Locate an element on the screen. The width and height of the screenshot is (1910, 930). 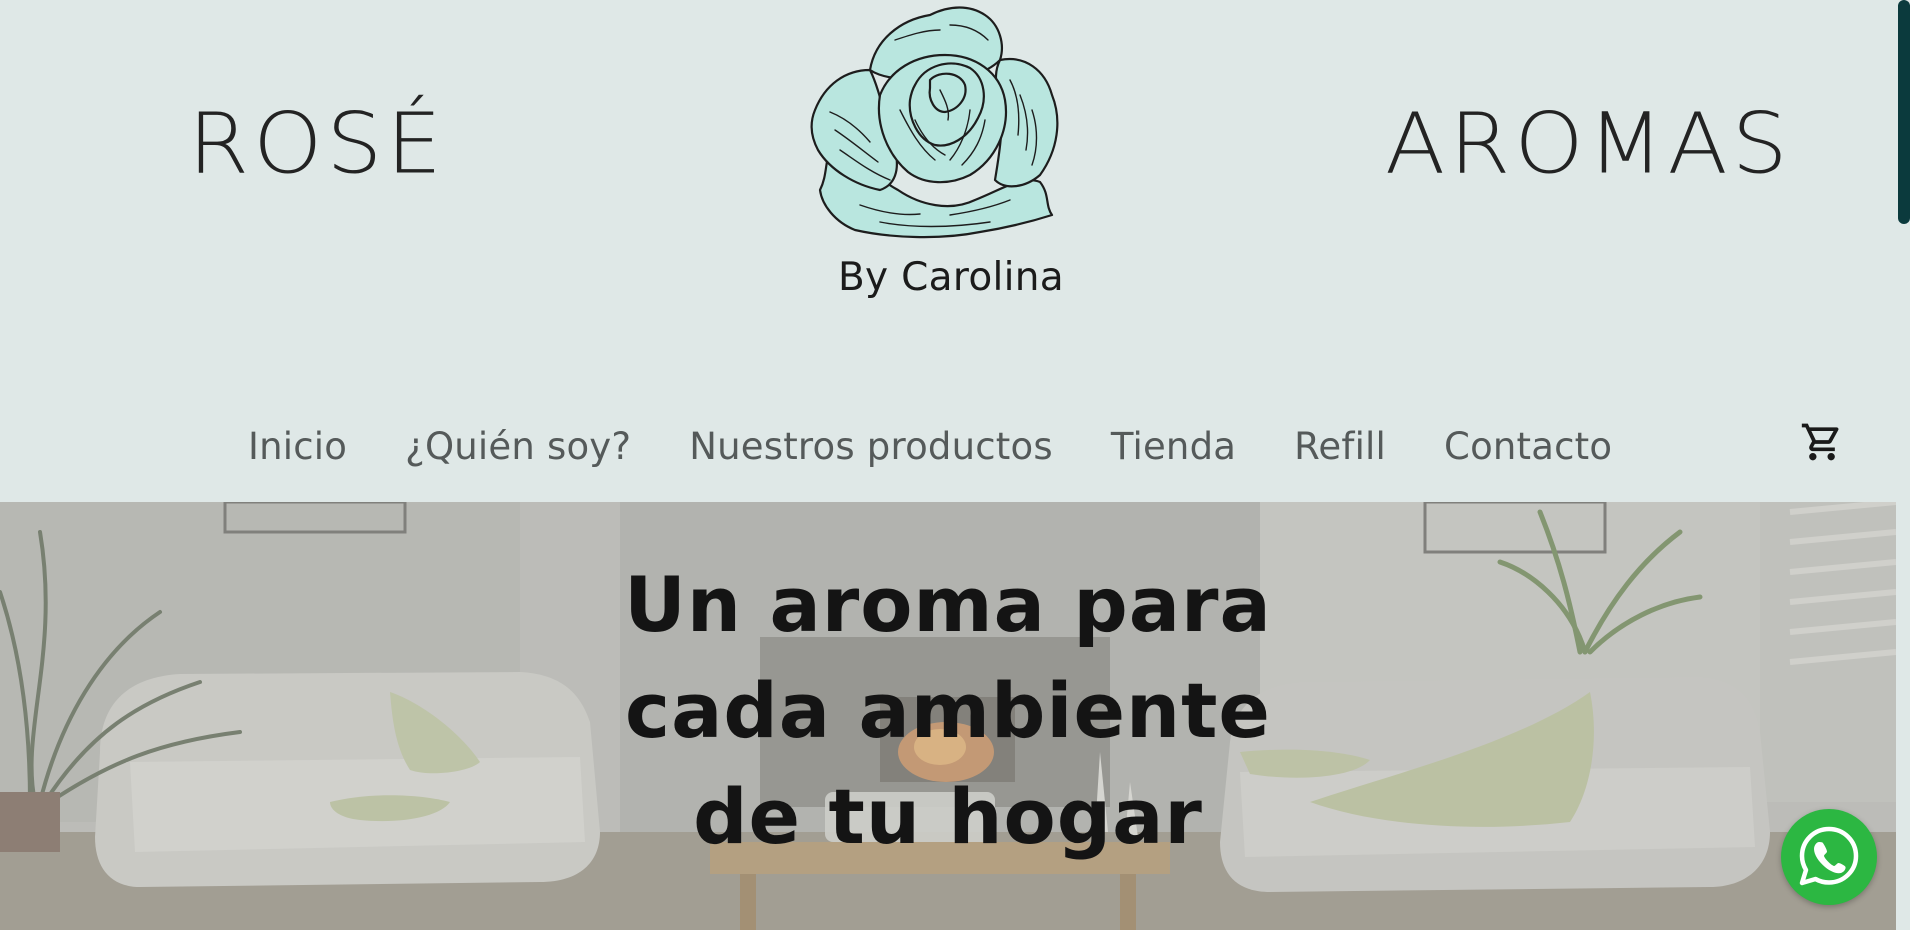
hero-headline-line-1: Un aroma para is located at coordinates (948, 604).